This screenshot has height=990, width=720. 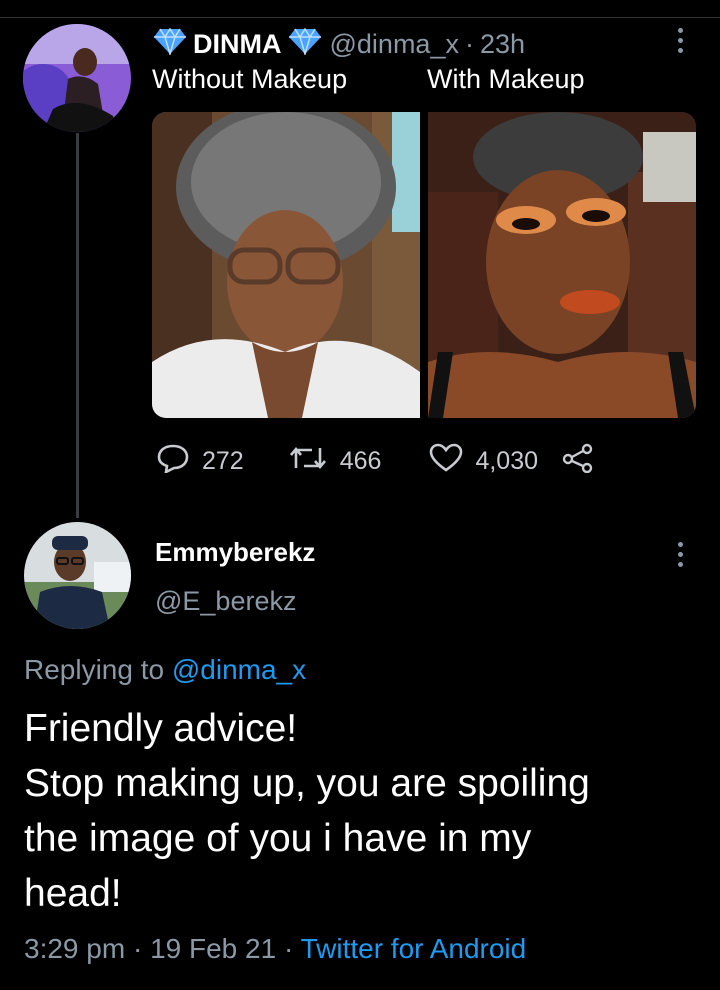 What do you see at coordinates (506, 79) in the screenshot?
I see `caption-with-makeup: With Makeup` at bounding box center [506, 79].